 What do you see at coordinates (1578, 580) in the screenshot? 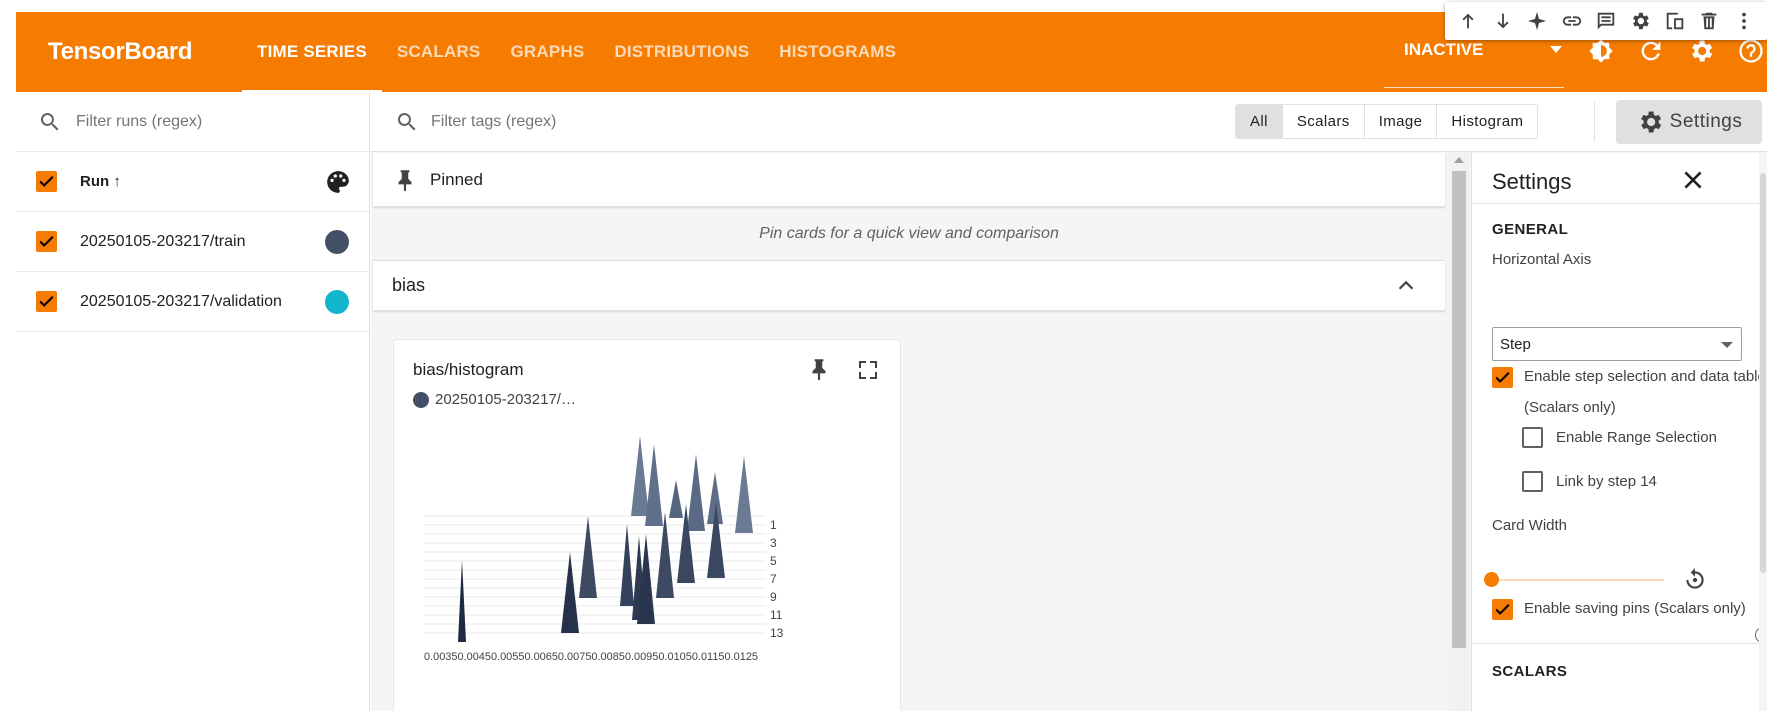
I see `card-width-slider-track` at bounding box center [1578, 580].